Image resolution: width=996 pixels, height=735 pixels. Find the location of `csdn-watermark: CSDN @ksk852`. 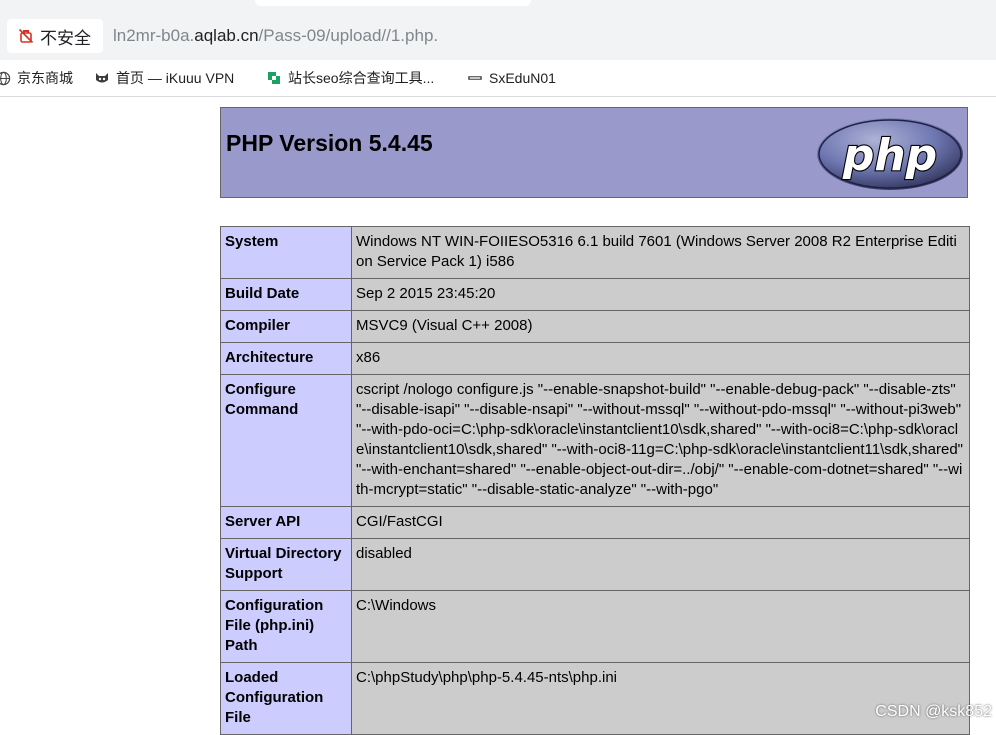

csdn-watermark: CSDN @ksk852 is located at coordinates (933, 711).